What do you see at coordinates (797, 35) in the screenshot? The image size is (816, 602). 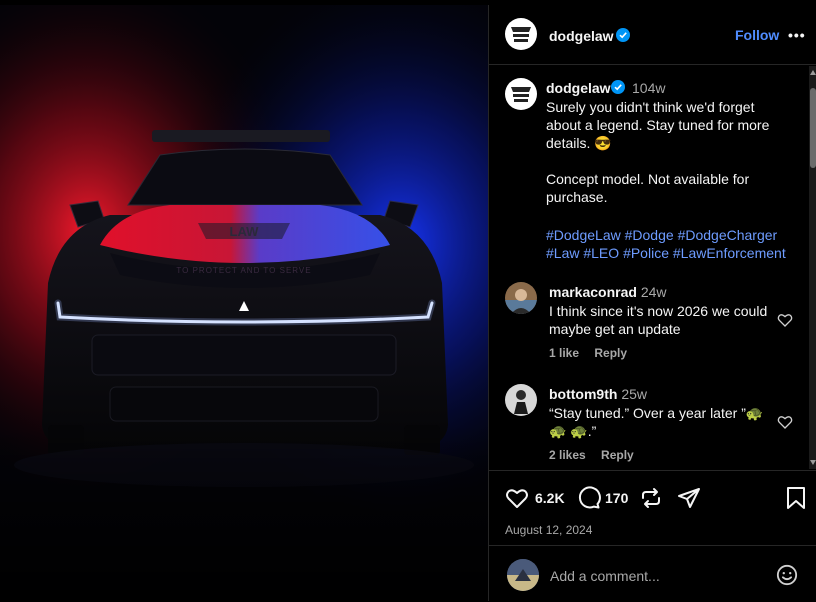 I see `more-options-button: •••` at bounding box center [797, 35].